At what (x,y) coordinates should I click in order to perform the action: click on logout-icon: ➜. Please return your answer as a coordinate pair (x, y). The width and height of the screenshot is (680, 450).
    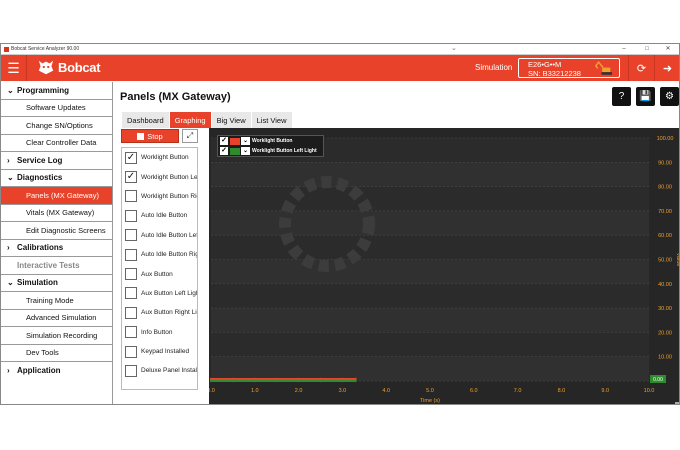
    Looking at the image, I should click on (666, 68).